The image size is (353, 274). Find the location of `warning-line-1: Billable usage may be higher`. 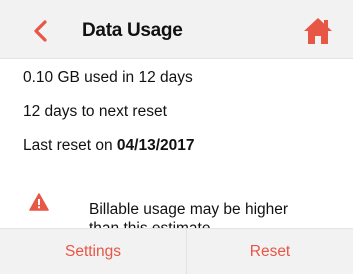

warning-line-1: Billable usage may be higher is located at coordinates (189, 209).